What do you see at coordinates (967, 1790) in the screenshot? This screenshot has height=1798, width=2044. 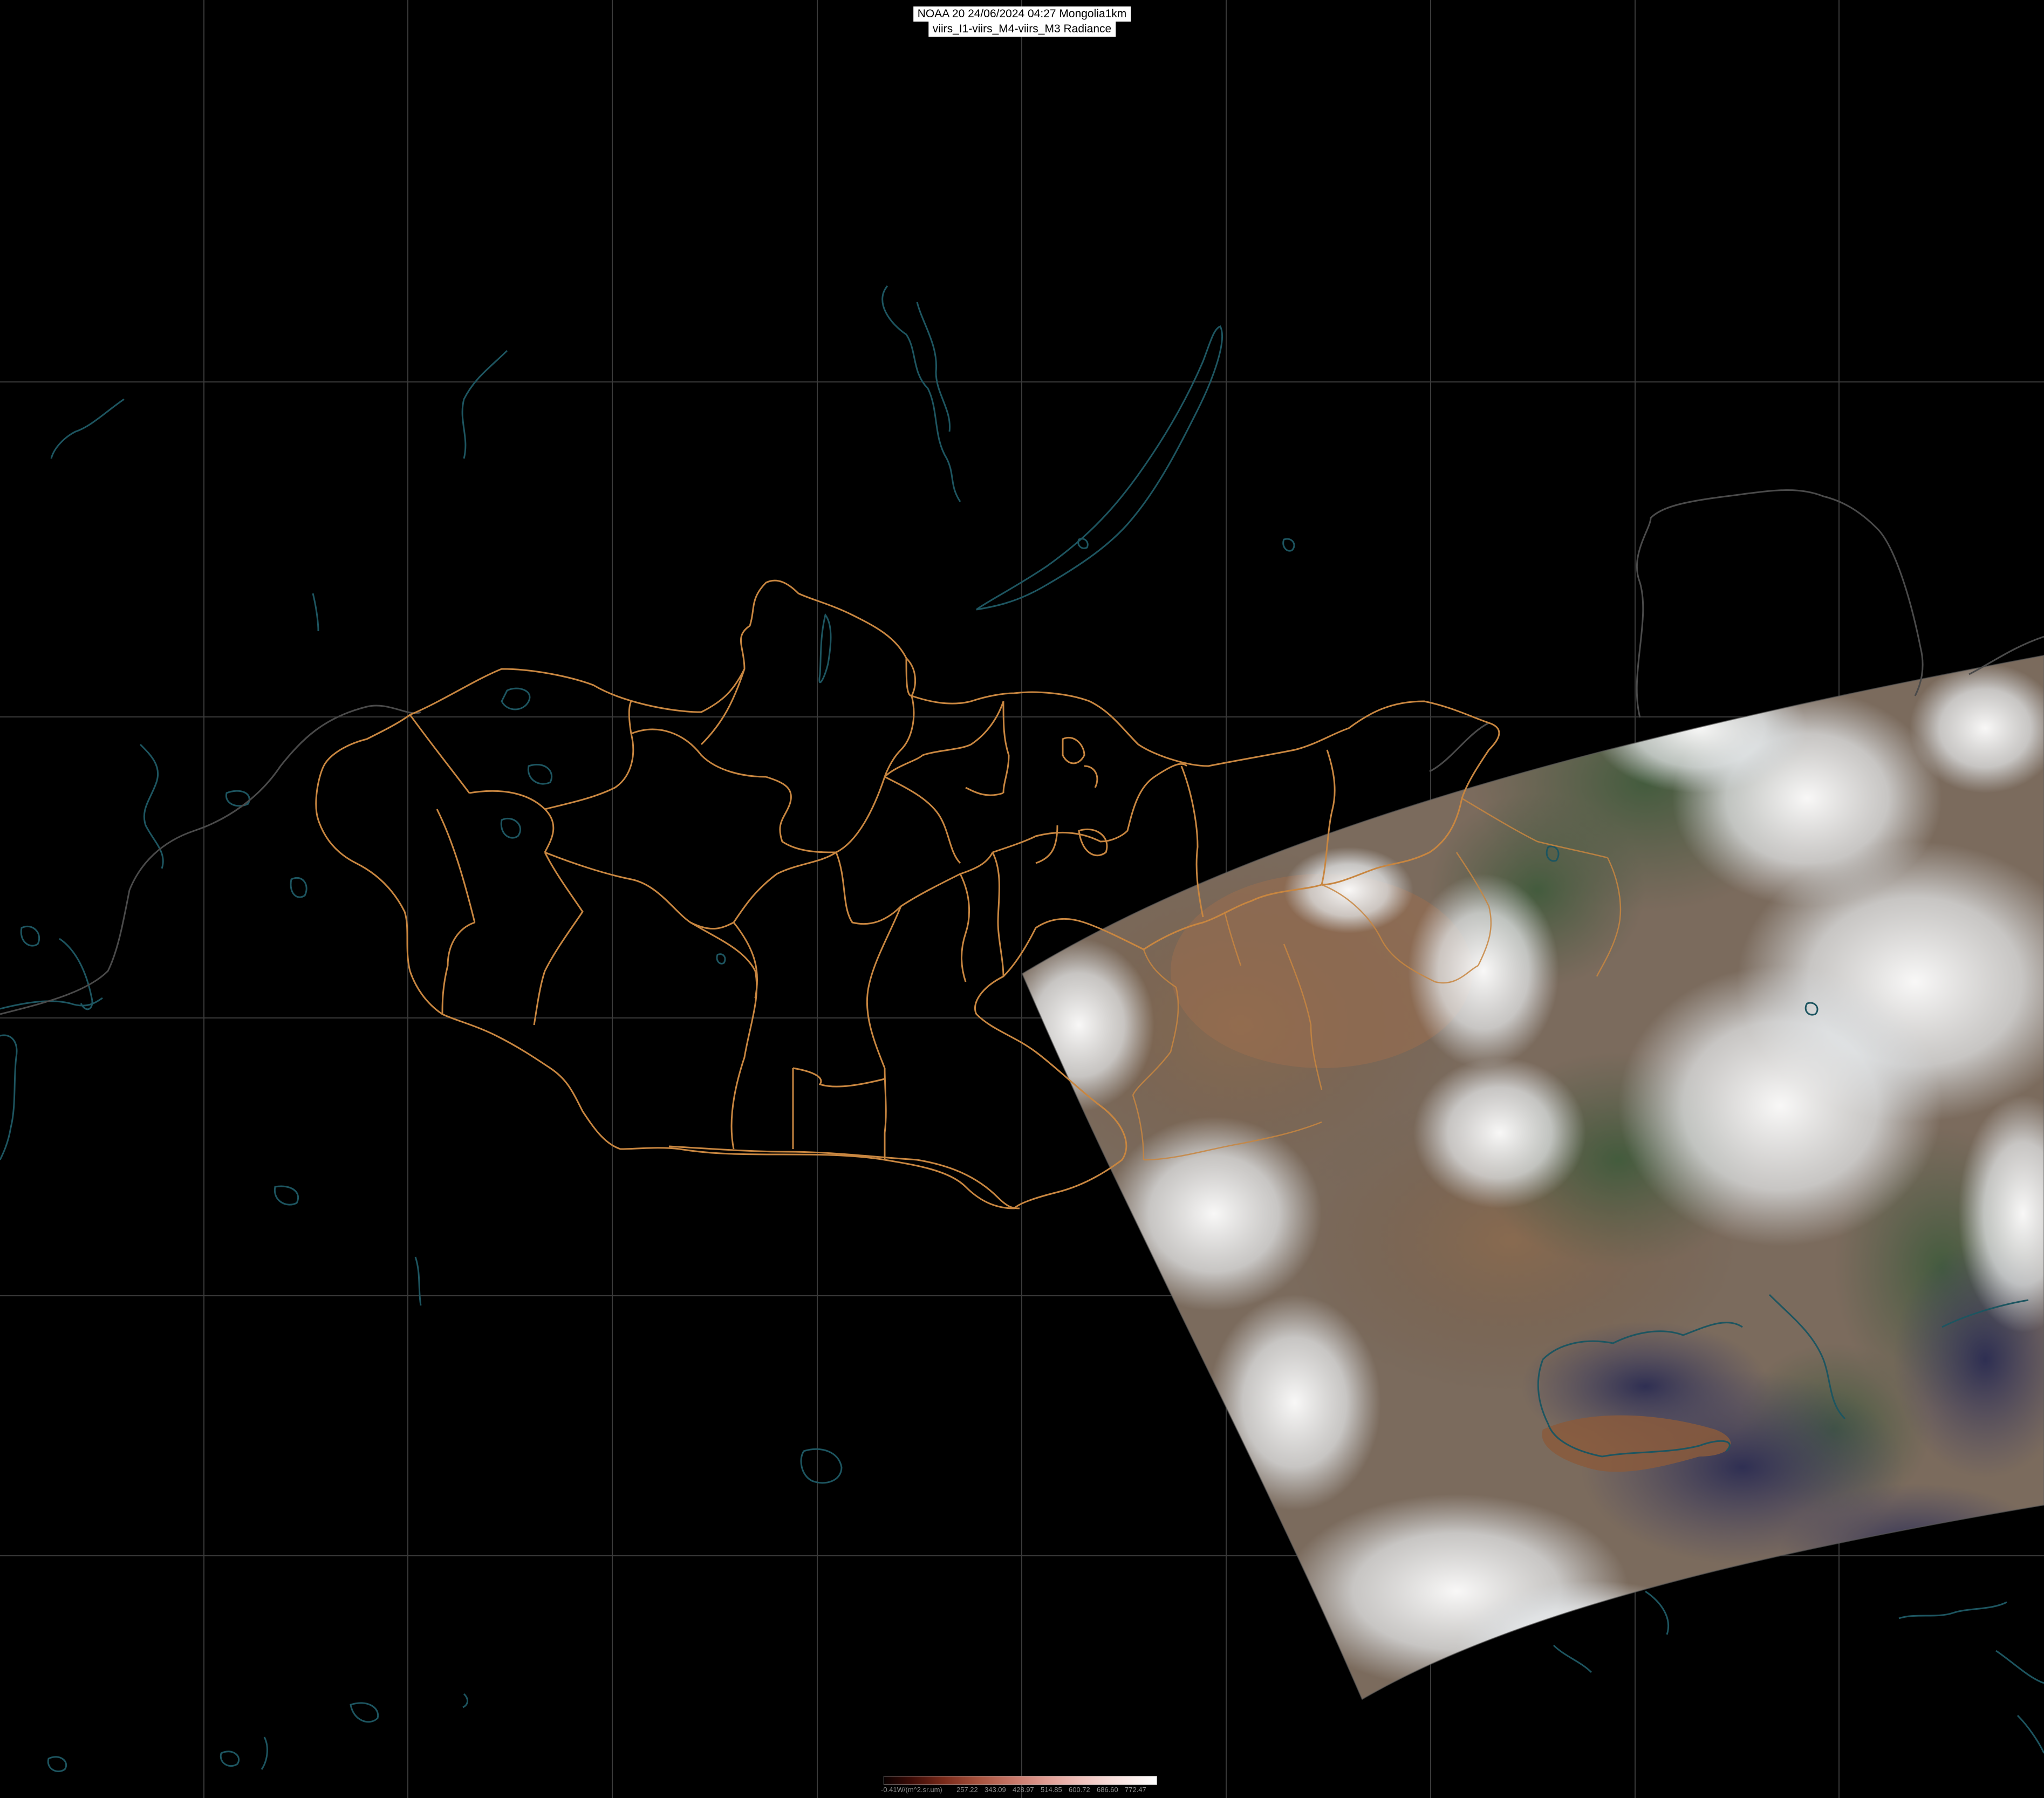 I see `colorbar-tick-label: 257.22` at bounding box center [967, 1790].